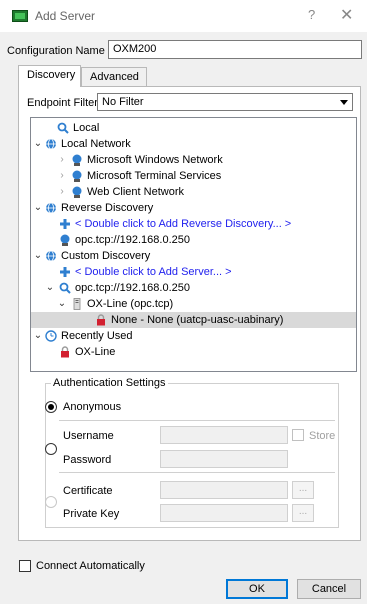 This screenshot has height=604, width=367. Describe the element at coordinates (225, 102) in the screenshot. I see `endpoint-filter-select: No Filter` at that location.